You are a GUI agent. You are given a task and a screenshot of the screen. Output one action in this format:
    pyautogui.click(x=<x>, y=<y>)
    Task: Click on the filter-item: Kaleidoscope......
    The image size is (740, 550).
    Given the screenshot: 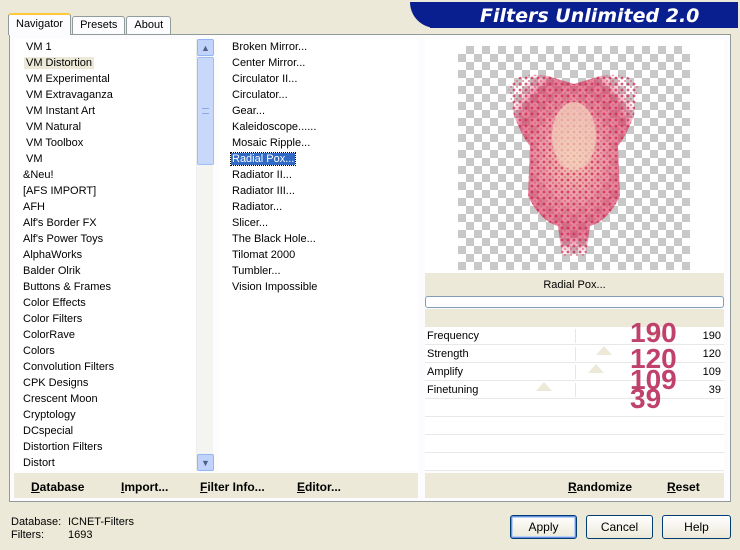 What is the action you would take?
    pyautogui.click(x=318, y=127)
    